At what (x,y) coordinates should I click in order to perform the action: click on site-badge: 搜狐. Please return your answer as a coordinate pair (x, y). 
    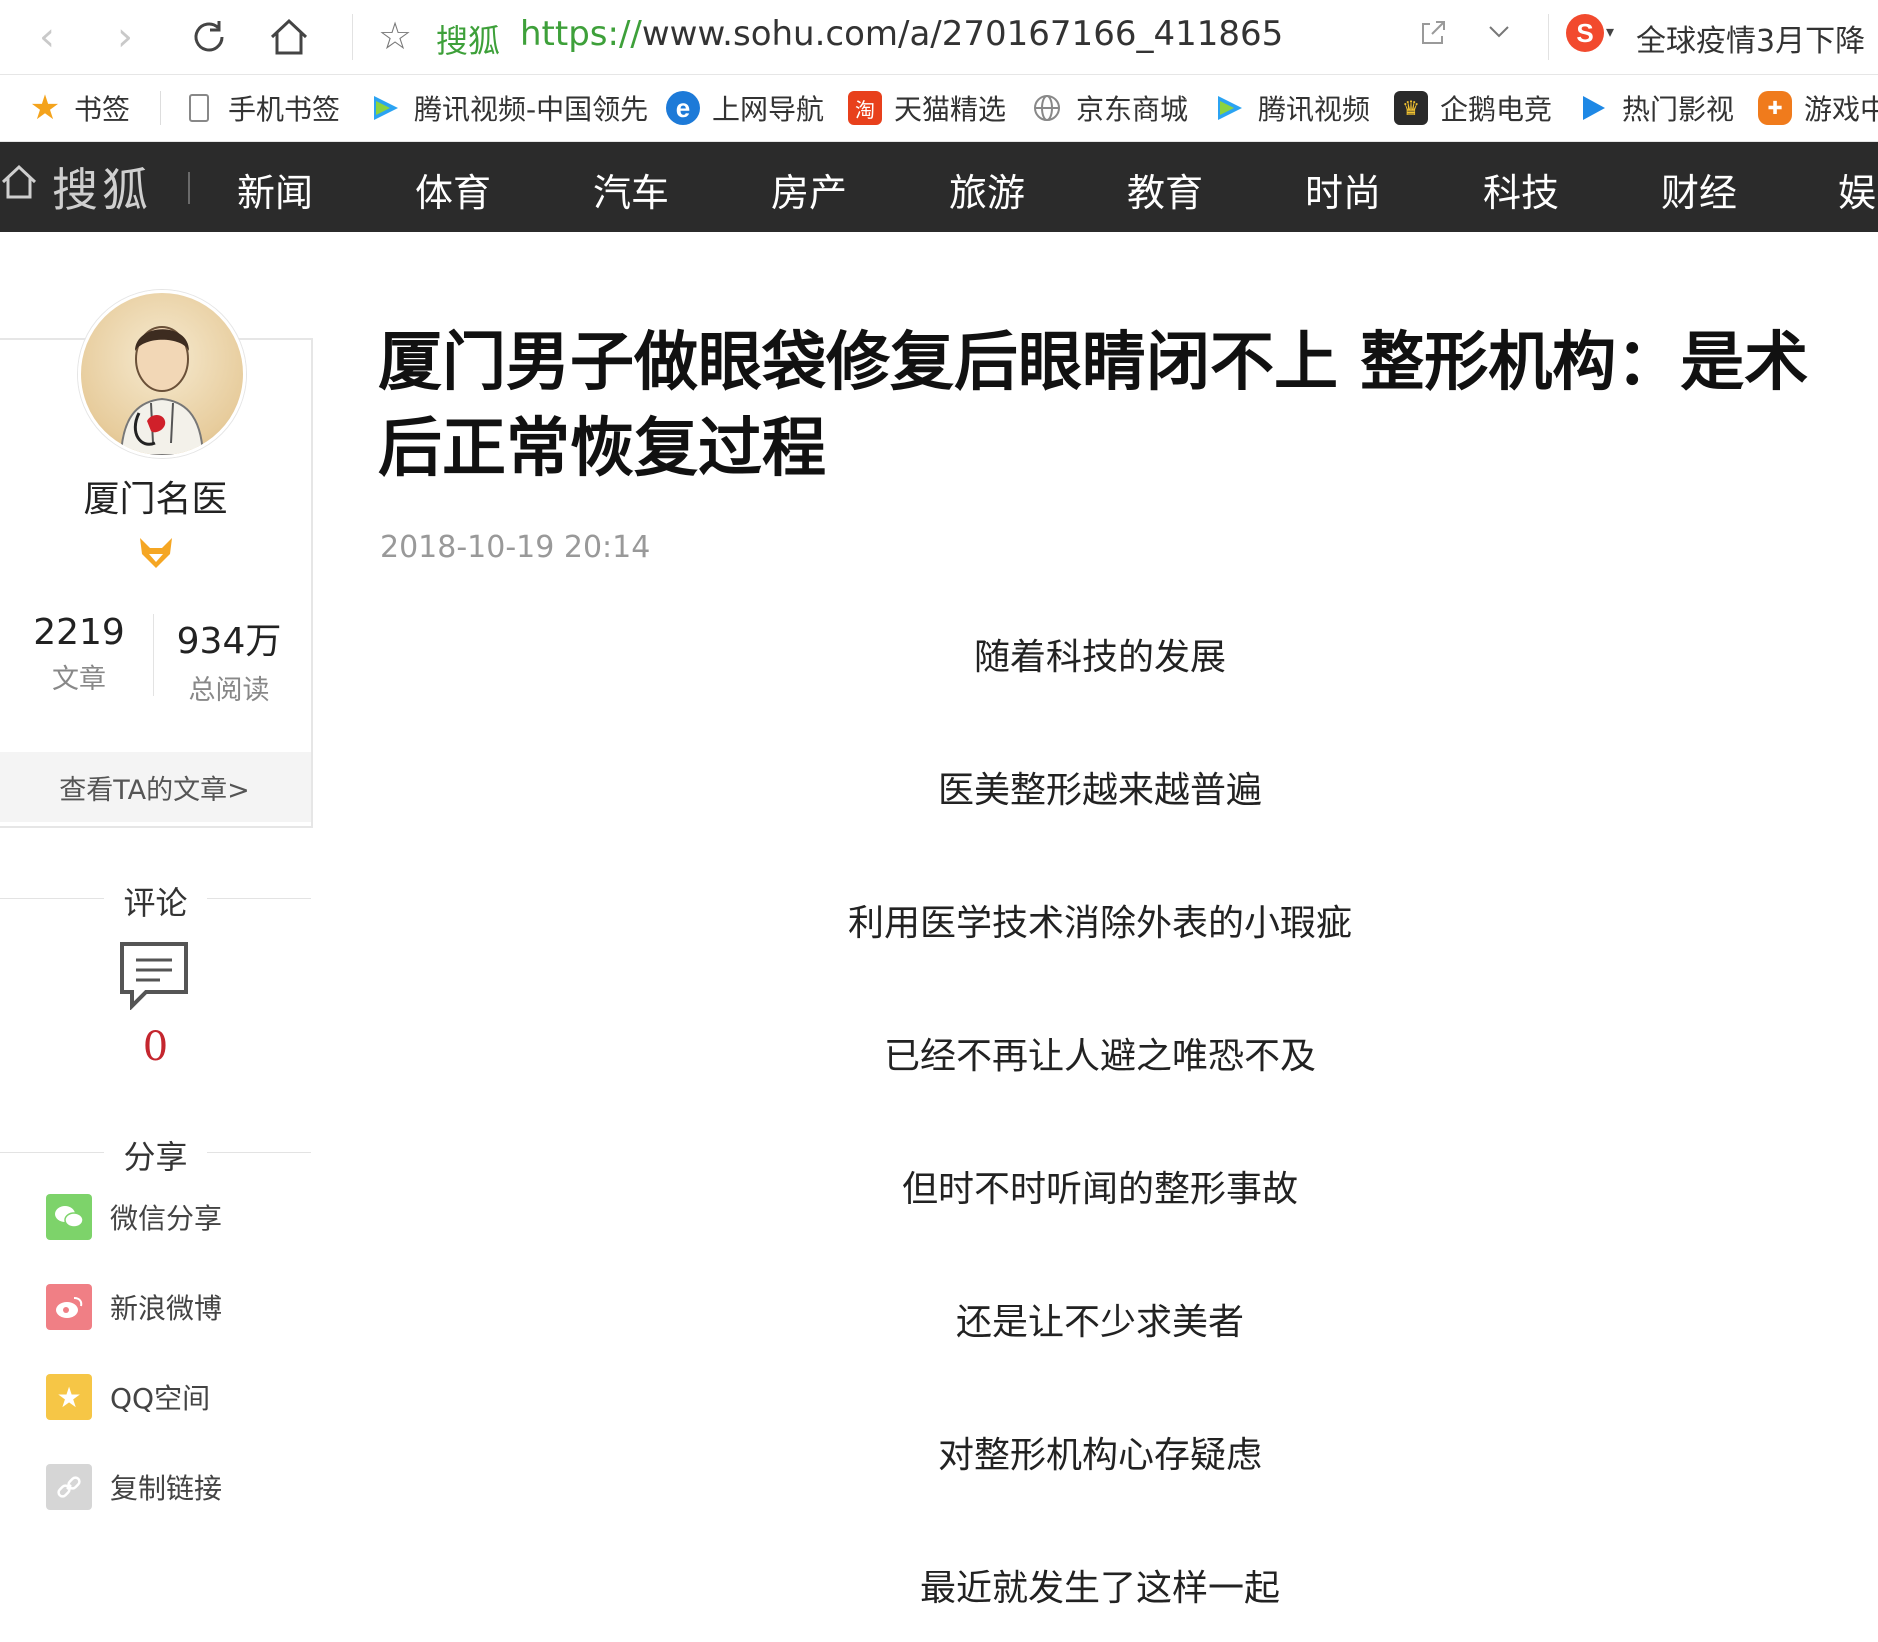
    Looking at the image, I should click on (468, 41).